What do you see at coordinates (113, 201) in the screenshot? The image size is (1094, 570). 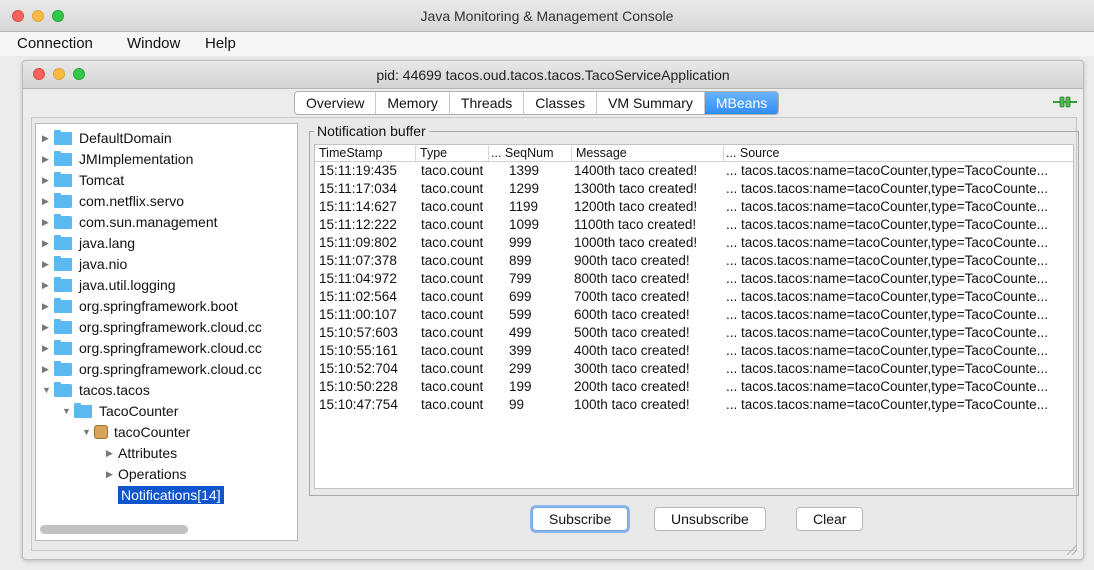 I see `tree-node: ▶ com.netflix.servo` at bounding box center [113, 201].